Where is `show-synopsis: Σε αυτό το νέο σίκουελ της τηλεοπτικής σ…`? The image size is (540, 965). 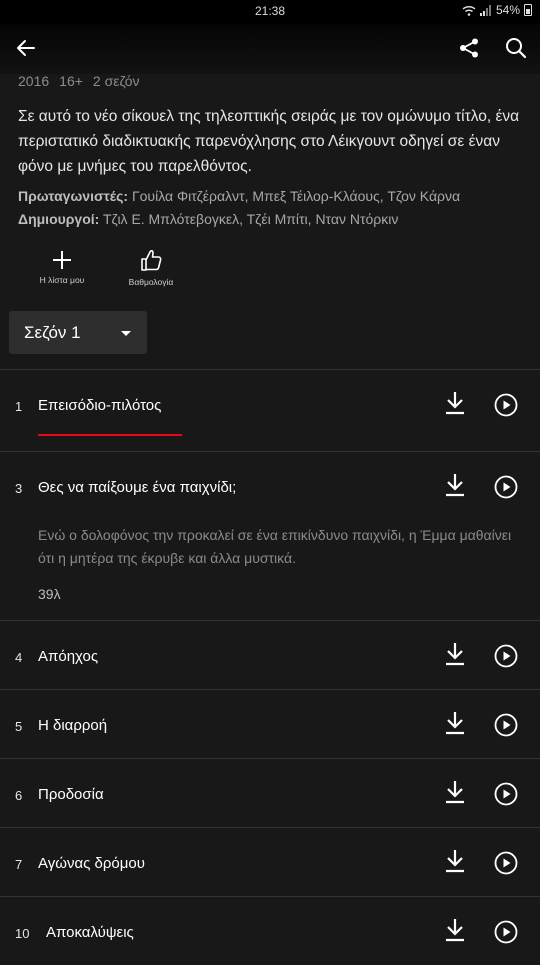 show-synopsis: Σε αυτό το νέο σίκουελ της τηλεοπτικής σ… is located at coordinates (269, 141).